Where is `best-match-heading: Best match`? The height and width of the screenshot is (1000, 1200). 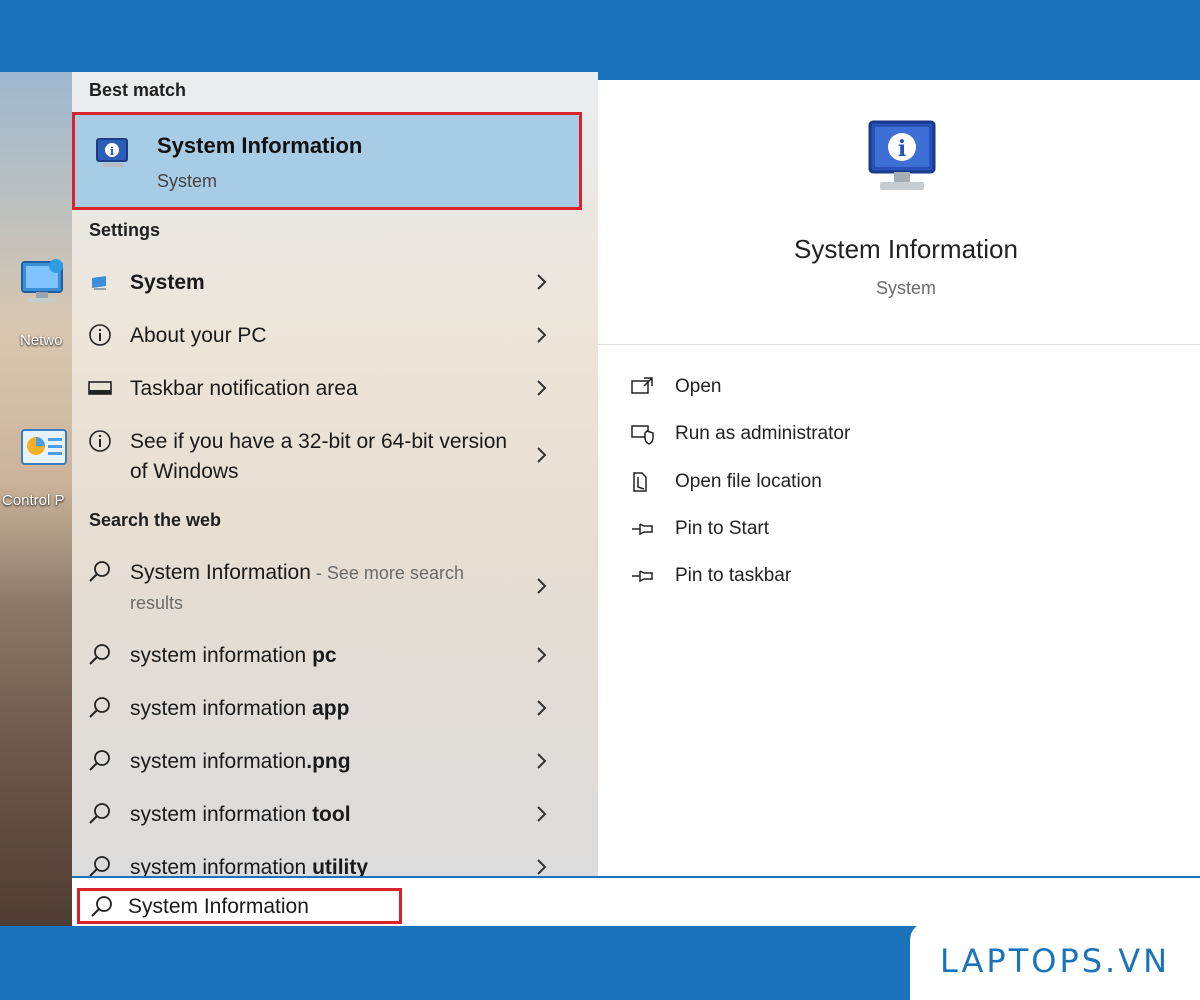 best-match-heading: Best match is located at coordinates (138, 90).